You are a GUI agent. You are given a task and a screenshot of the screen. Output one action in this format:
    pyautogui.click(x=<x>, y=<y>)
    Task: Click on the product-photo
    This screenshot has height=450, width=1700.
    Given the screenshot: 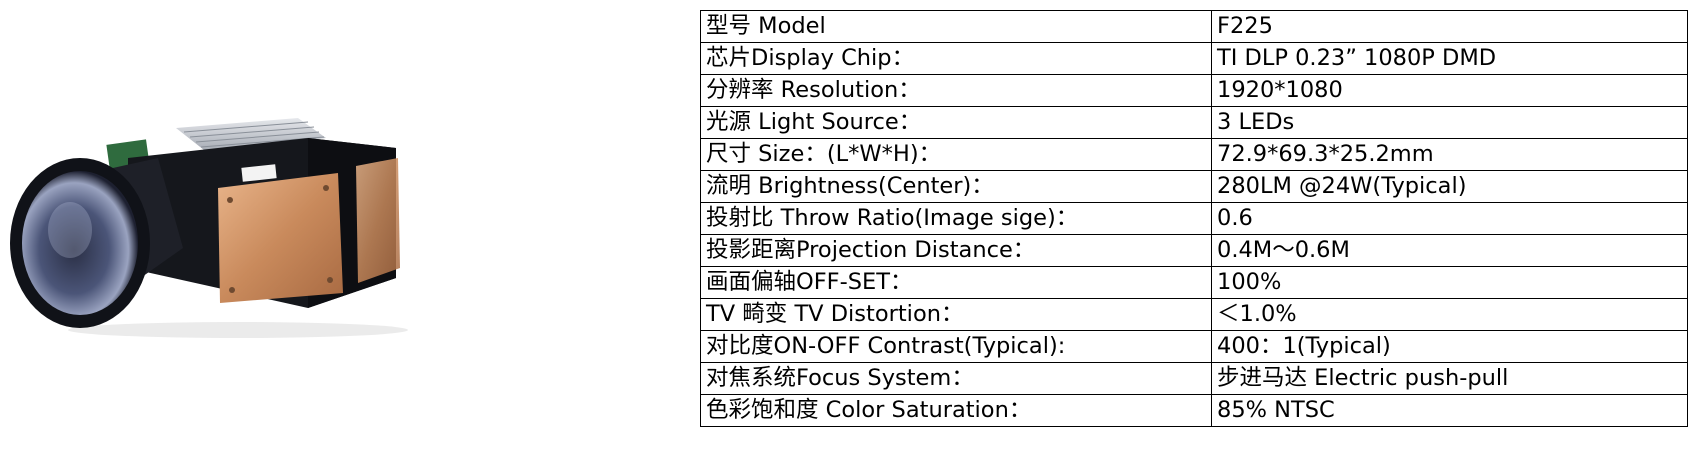 What is the action you would take?
    pyautogui.click(x=209, y=228)
    